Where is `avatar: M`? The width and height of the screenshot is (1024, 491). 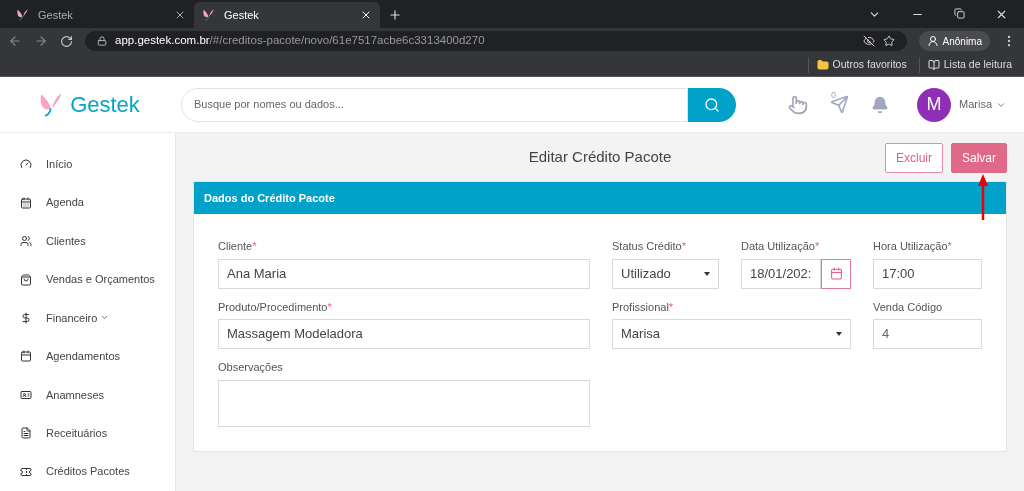
avatar: M is located at coordinates (934, 104).